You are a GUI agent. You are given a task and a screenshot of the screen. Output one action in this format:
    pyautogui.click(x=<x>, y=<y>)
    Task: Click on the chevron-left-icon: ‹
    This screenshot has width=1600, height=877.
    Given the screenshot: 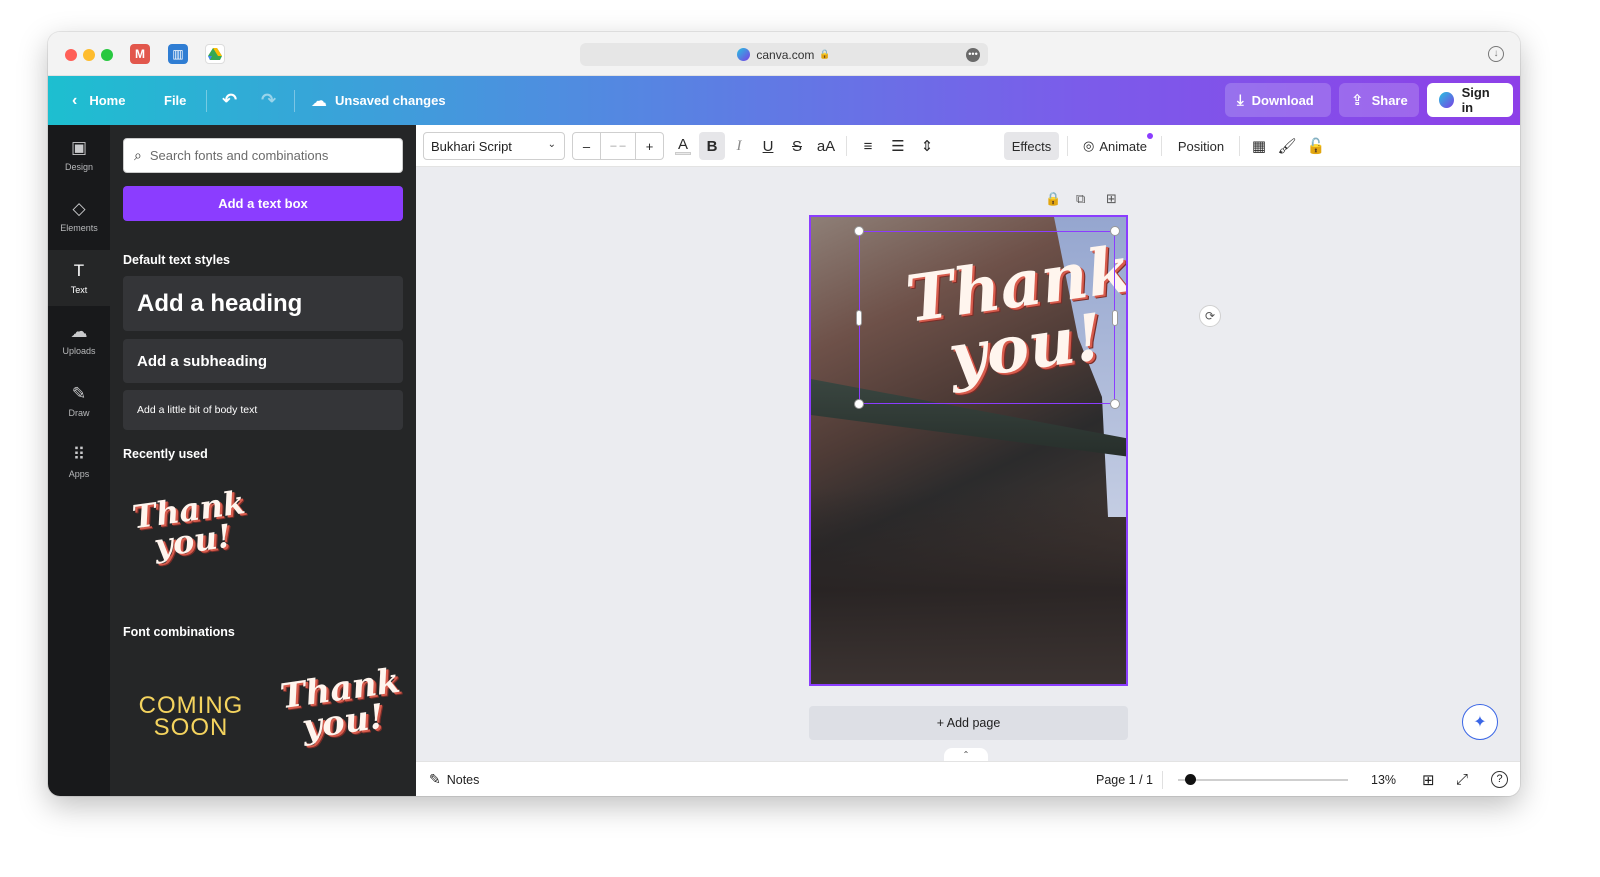 What is the action you would take?
    pyautogui.click(x=75, y=100)
    